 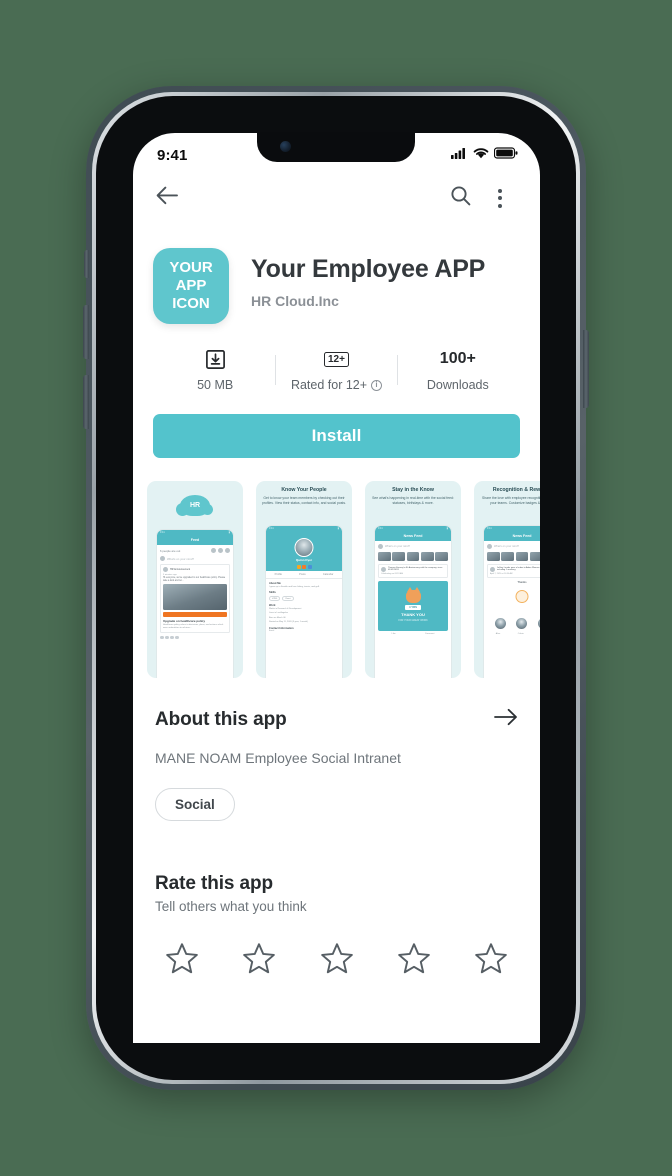 I want to click on hr-logo-text: HR, so click(x=195, y=505).